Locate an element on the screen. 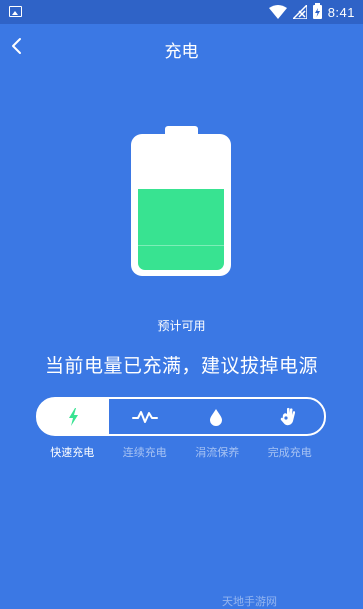 This screenshot has height=609, width=363. ok-hand-icon is located at coordinates (288, 416).